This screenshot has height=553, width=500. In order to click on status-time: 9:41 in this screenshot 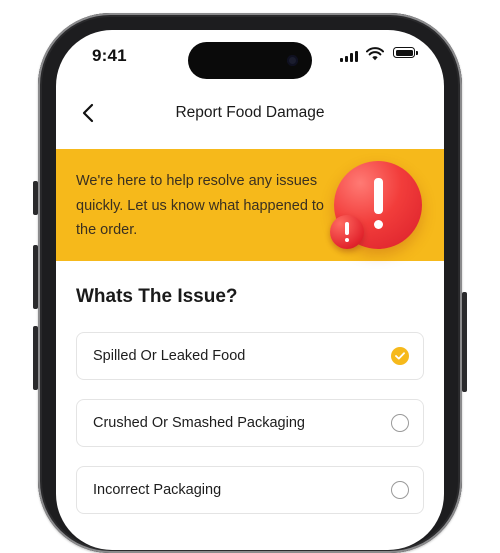, I will do `click(109, 55)`.